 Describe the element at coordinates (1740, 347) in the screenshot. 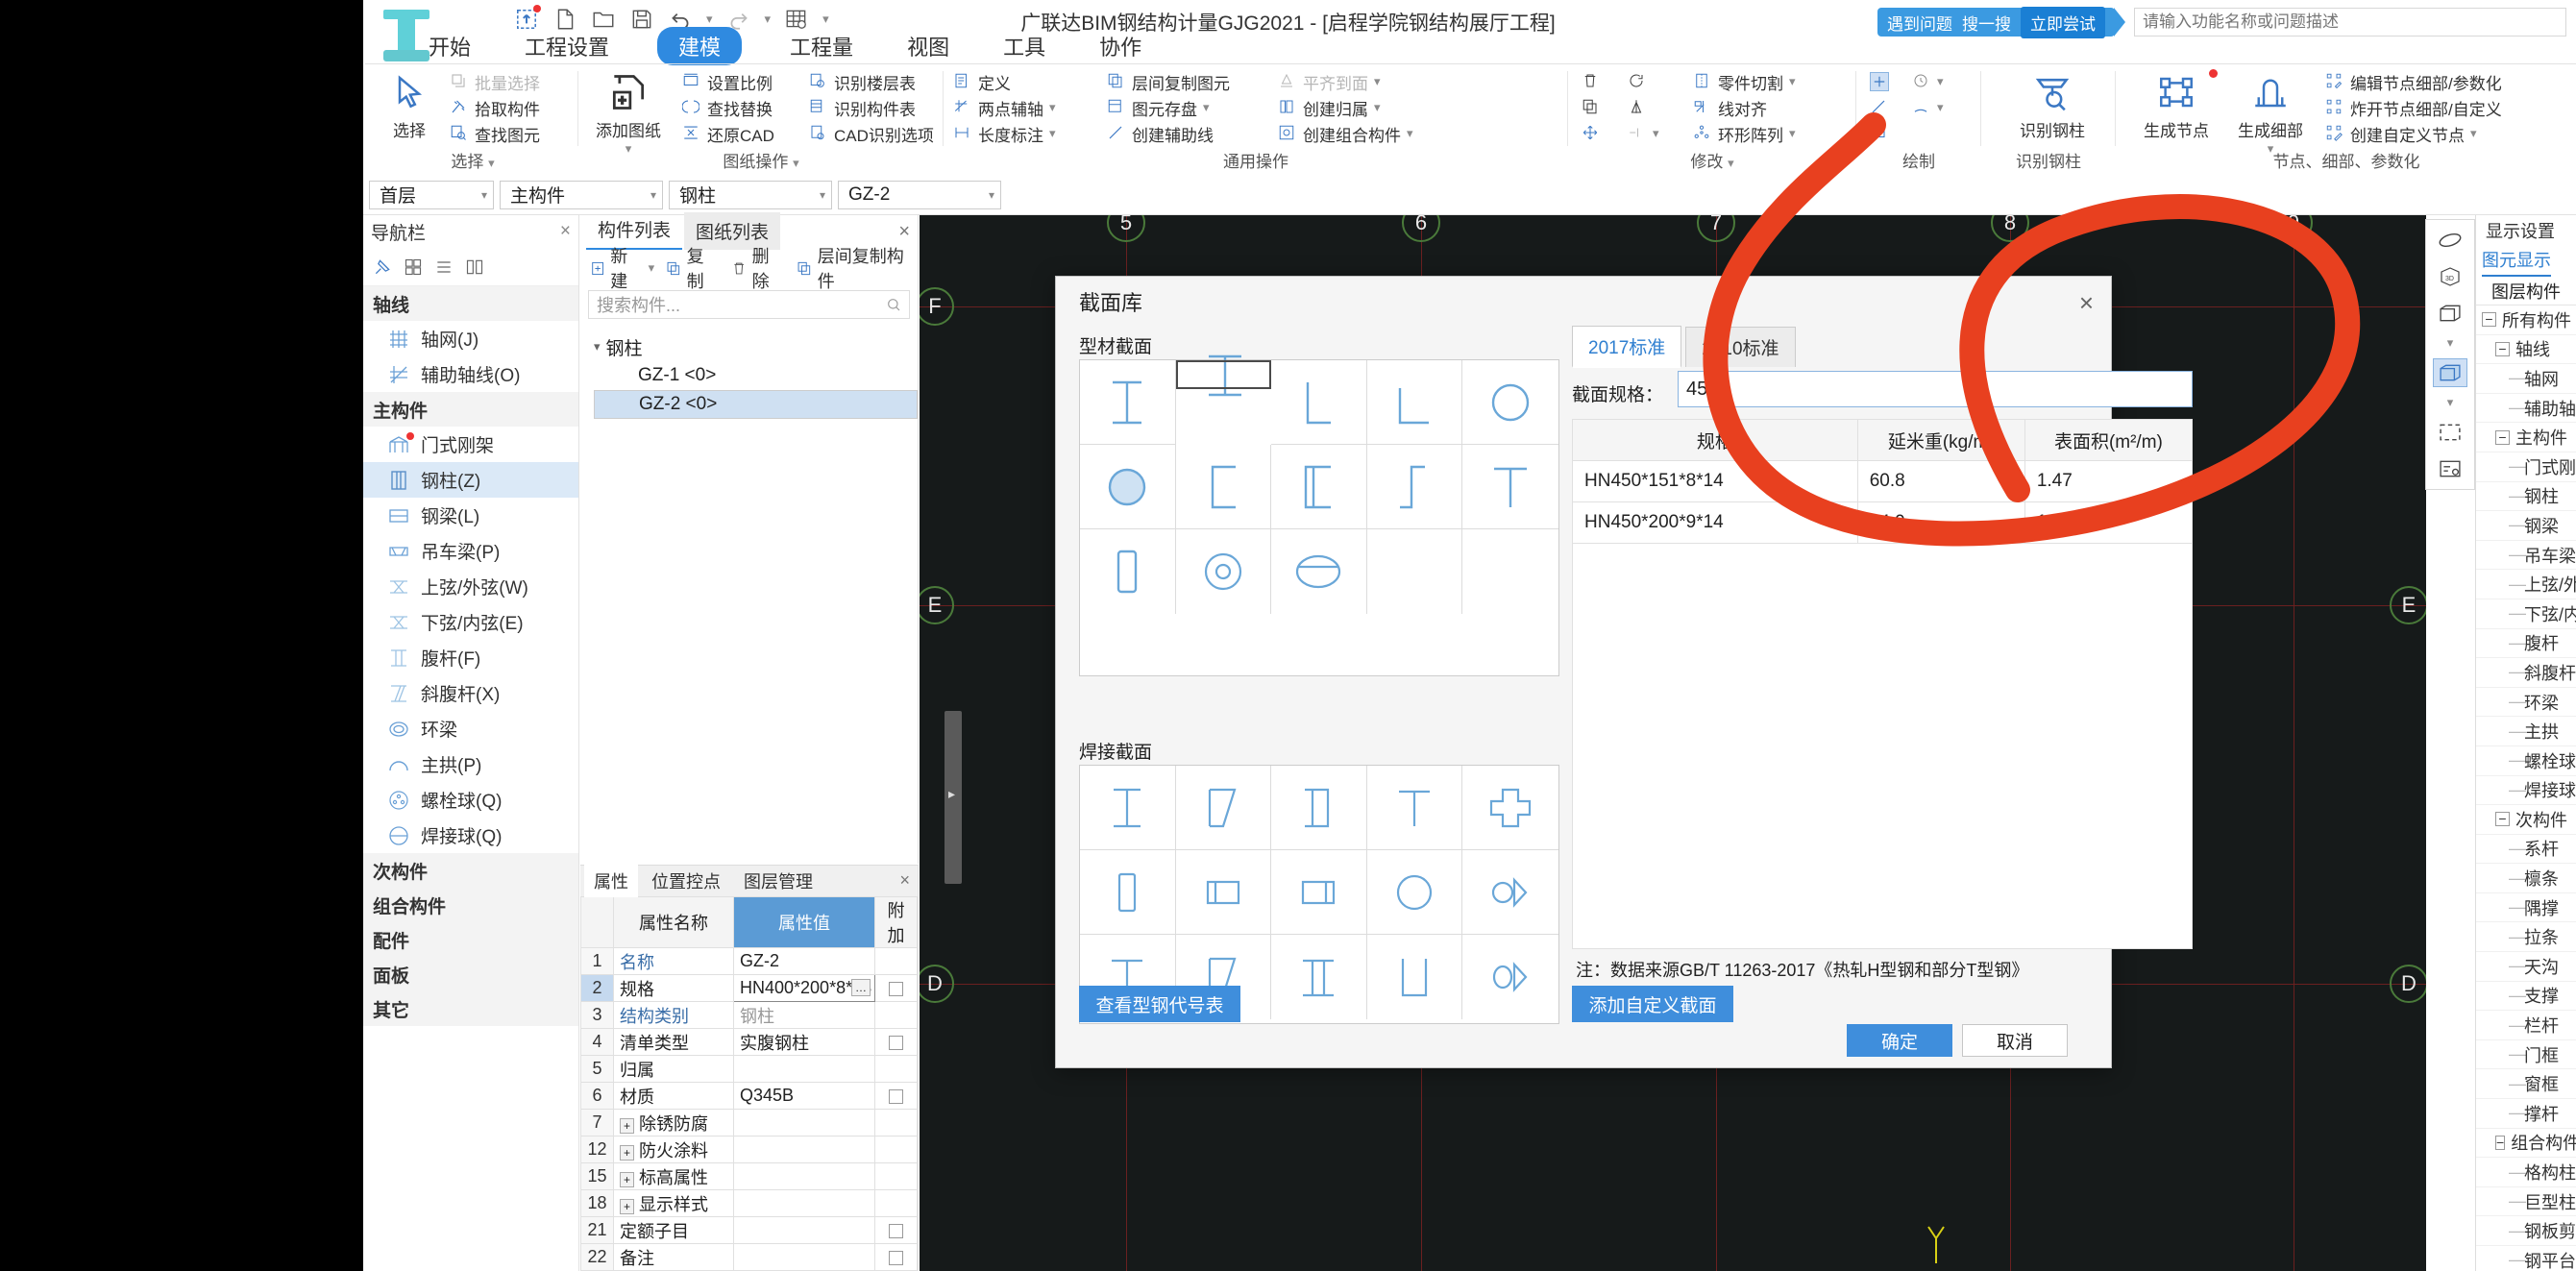

I see `tab-2010-standard: 2010标准` at that location.